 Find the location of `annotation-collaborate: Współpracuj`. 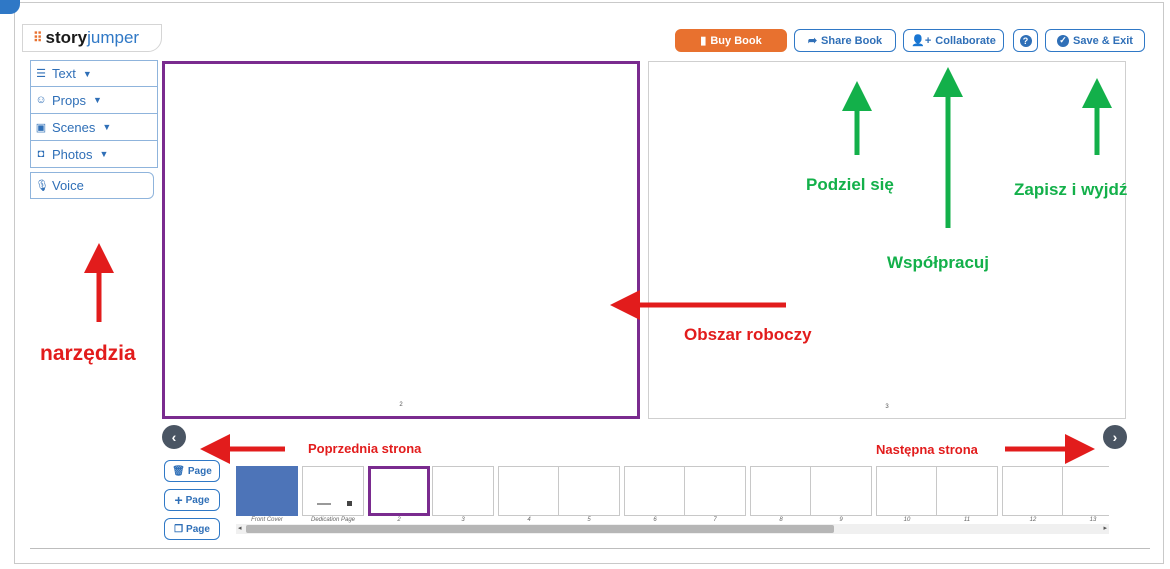

annotation-collaborate: Współpracuj is located at coordinates (938, 262).